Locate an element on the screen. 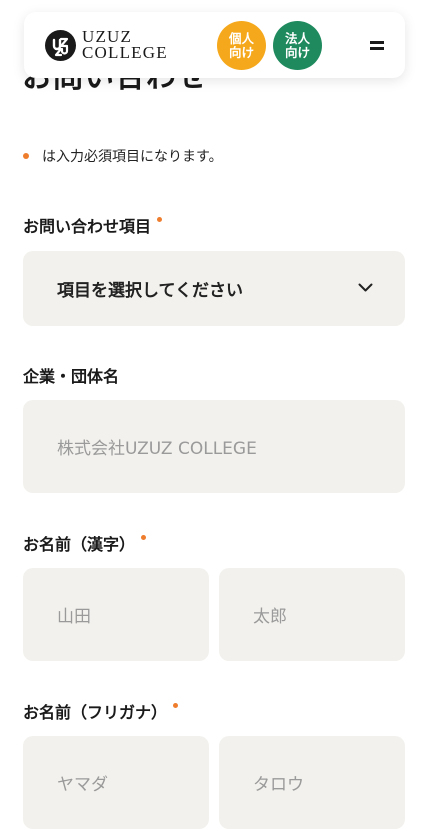 Image resolution: width=428 pixels, height=834 pixels. required-note-text: は入力必須項目になります。 is located at coordinates (132, 157).